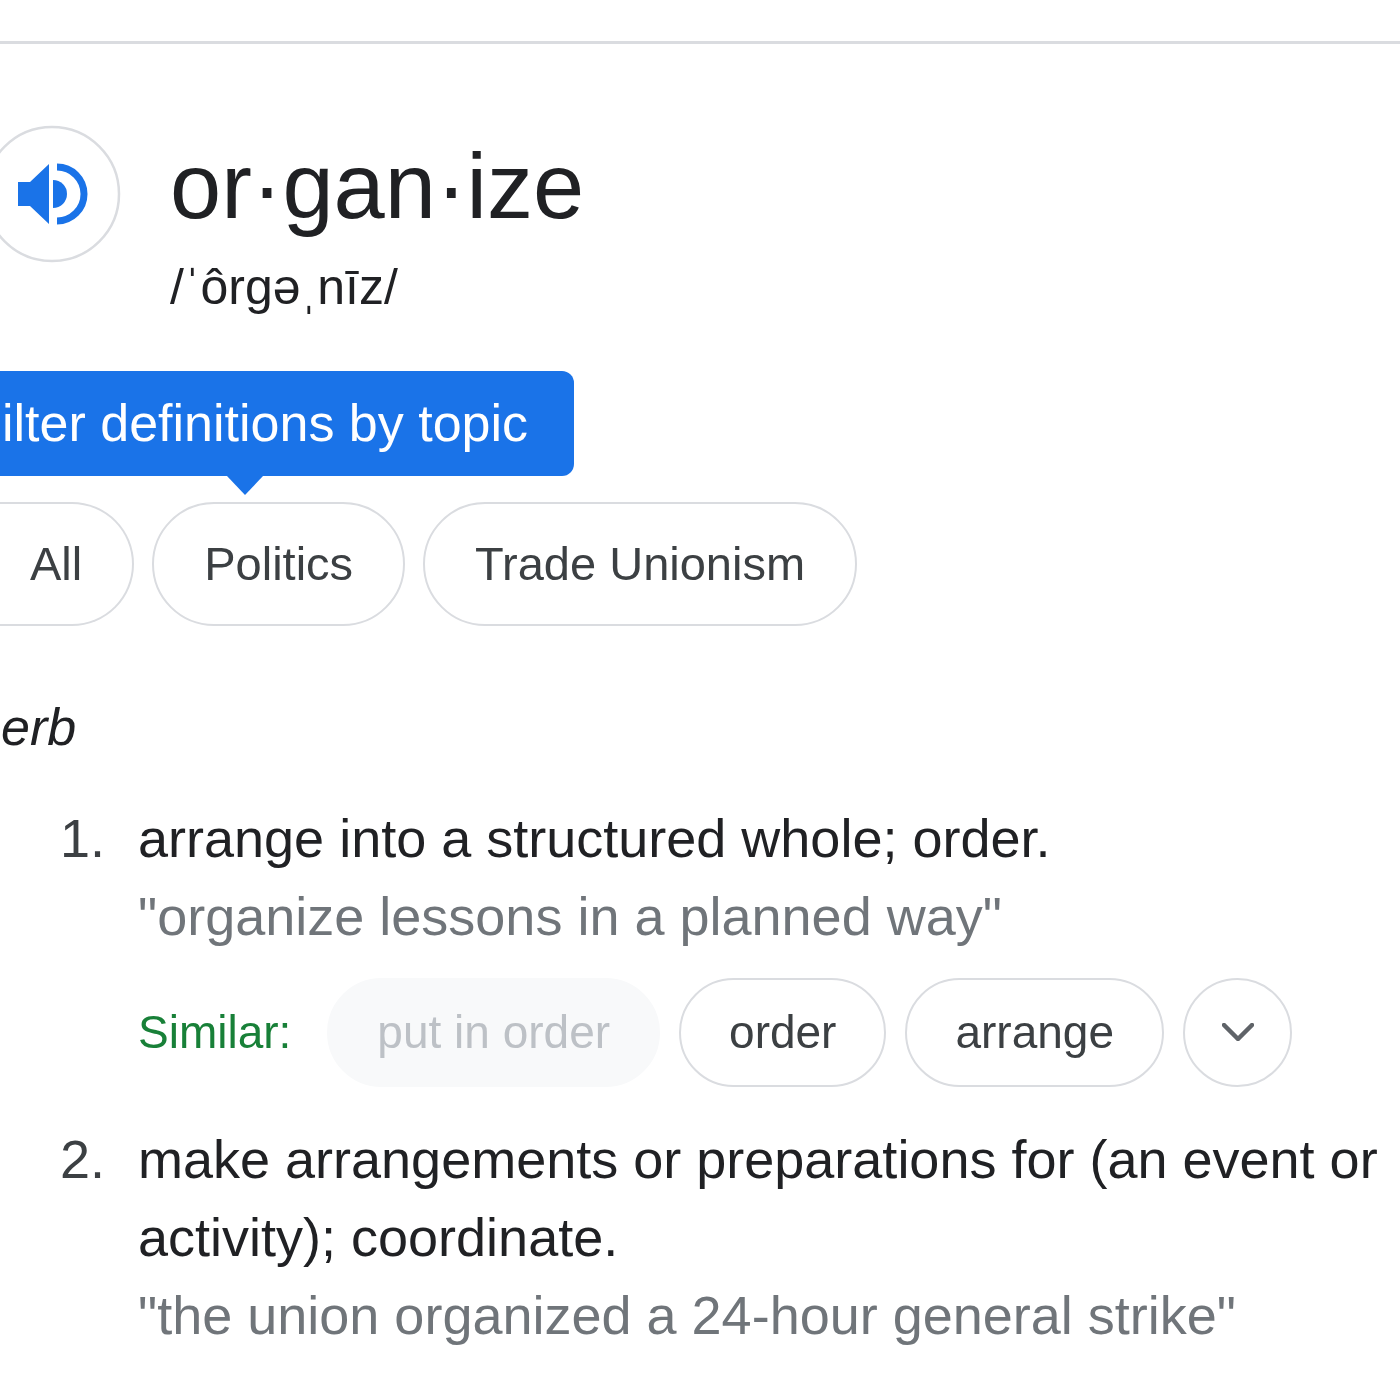 Image resolution: width=1400 pixels, height=1400 pixels. I want to click on pronunciation-text: /ˈôrgəˌnīz/, so click(284, 287).